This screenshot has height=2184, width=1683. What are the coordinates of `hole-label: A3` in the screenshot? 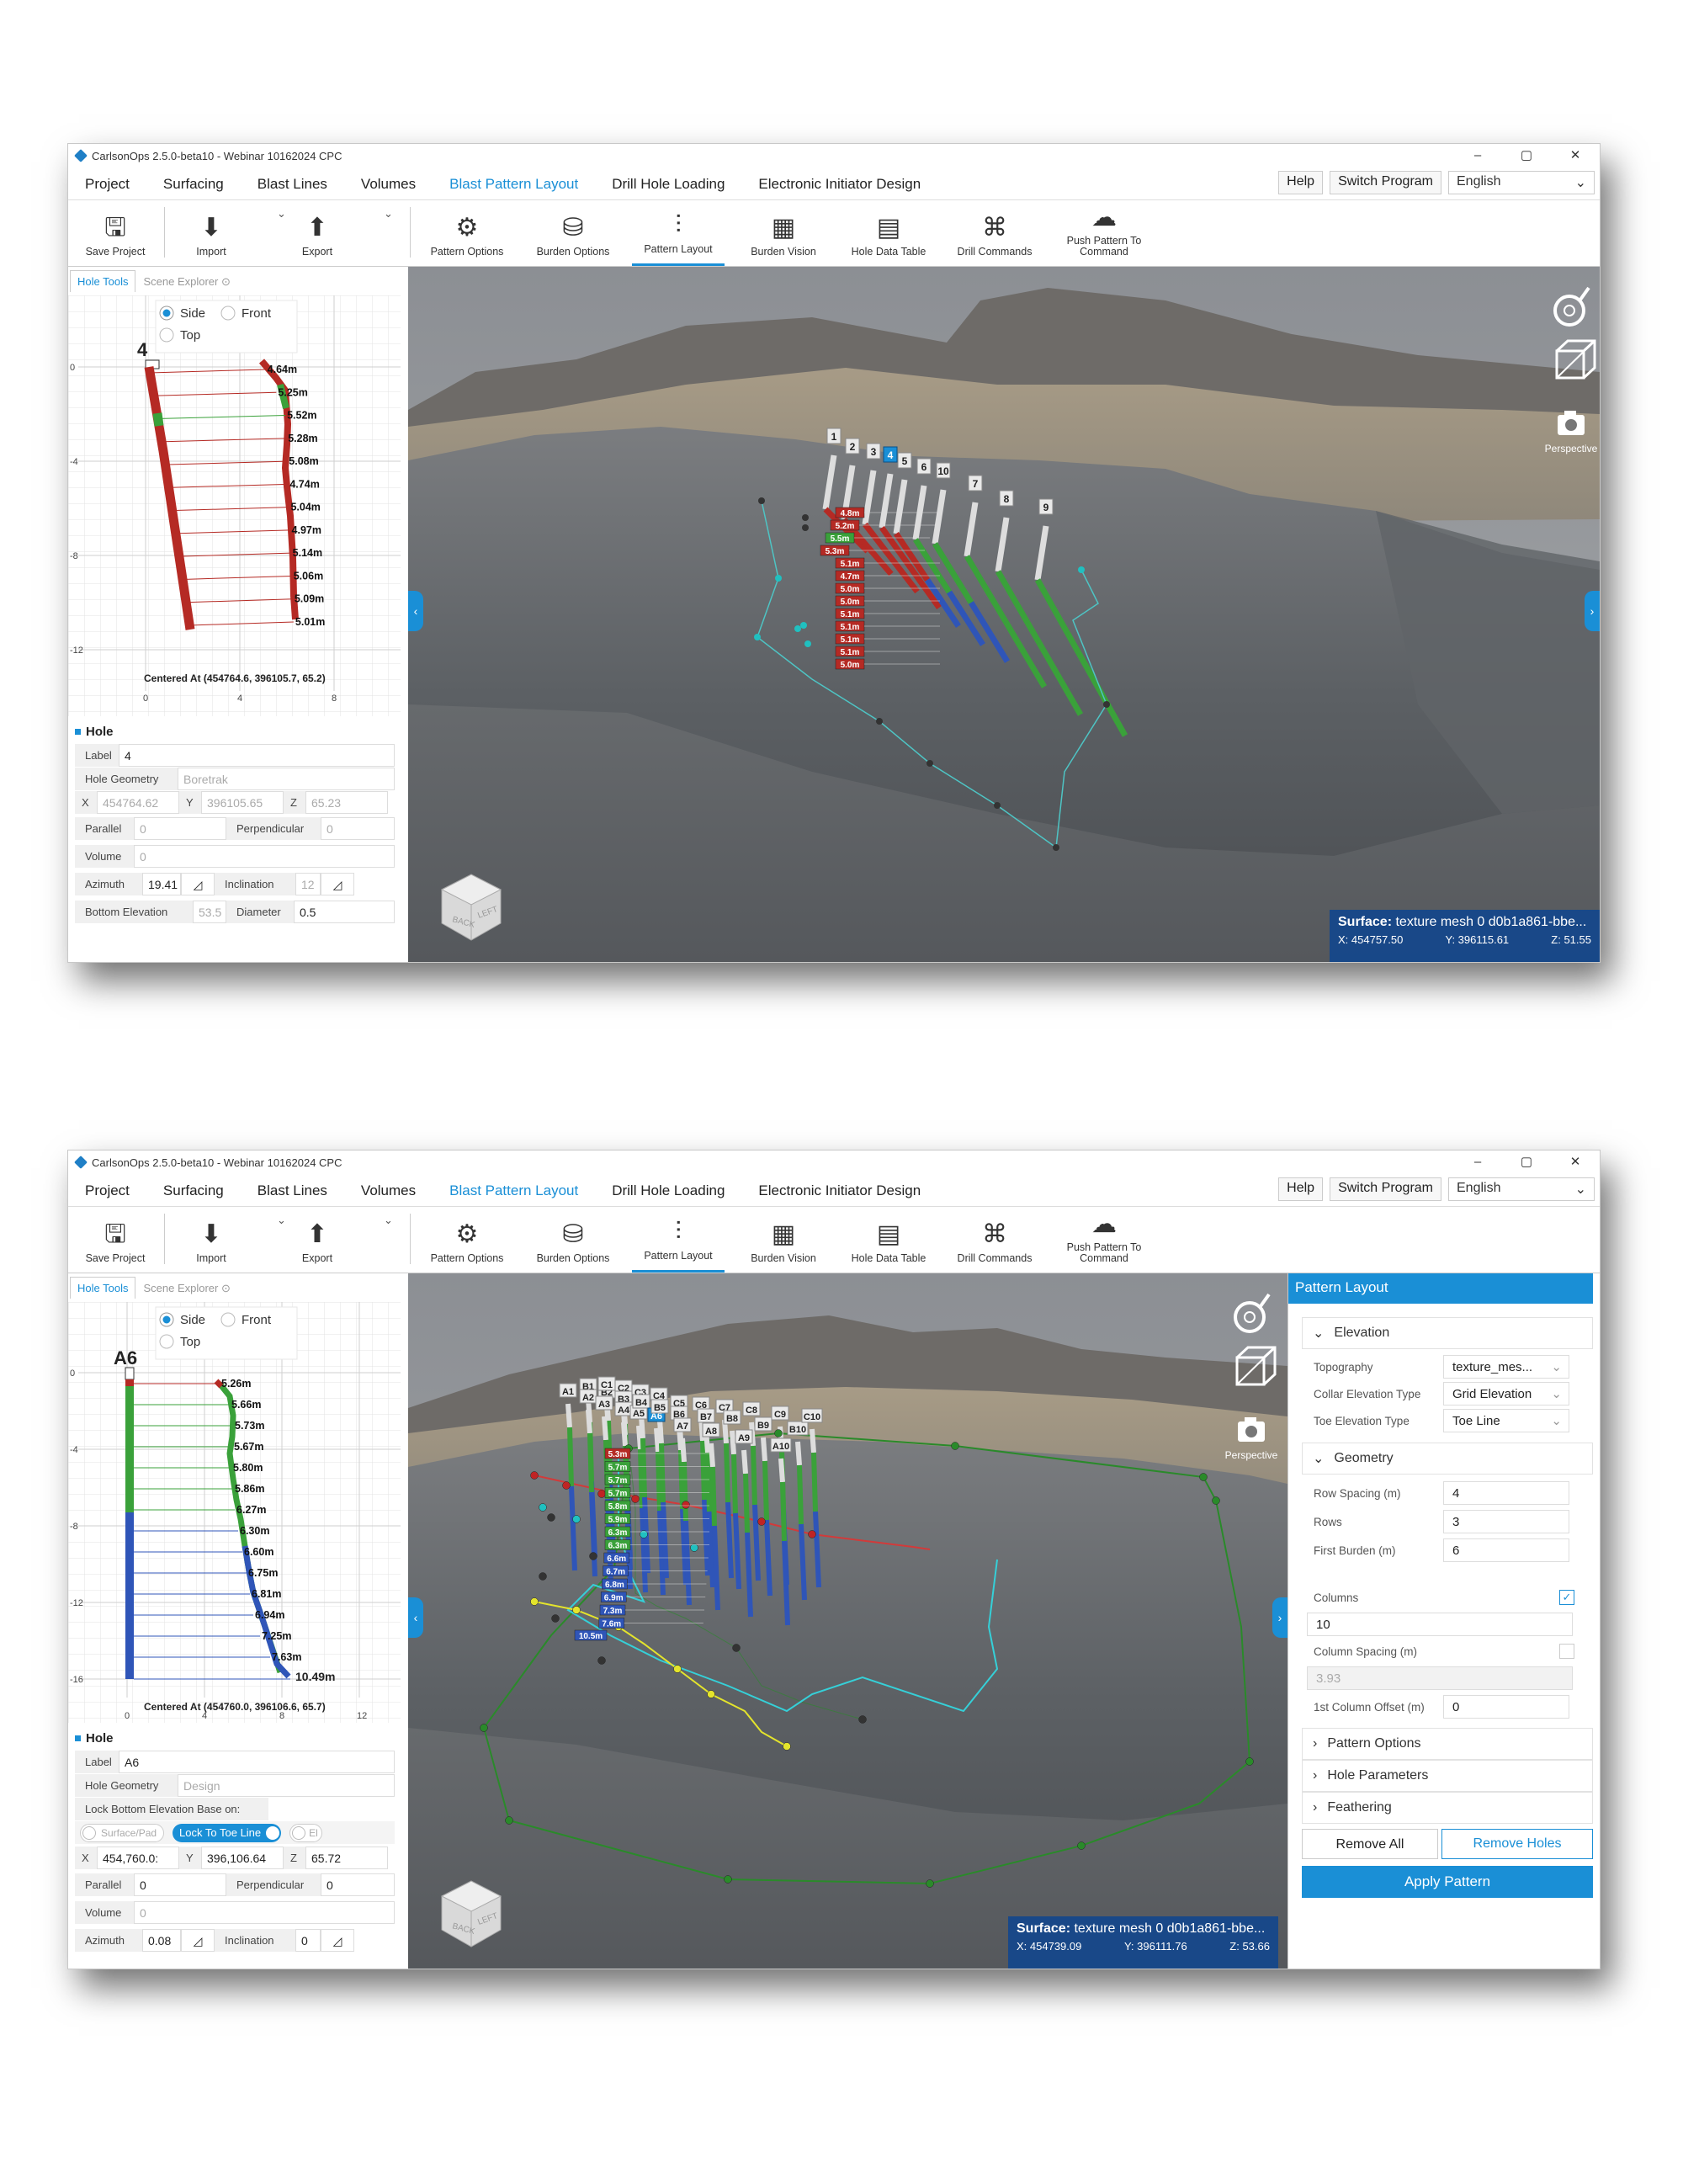 It's located at (604, 1405).